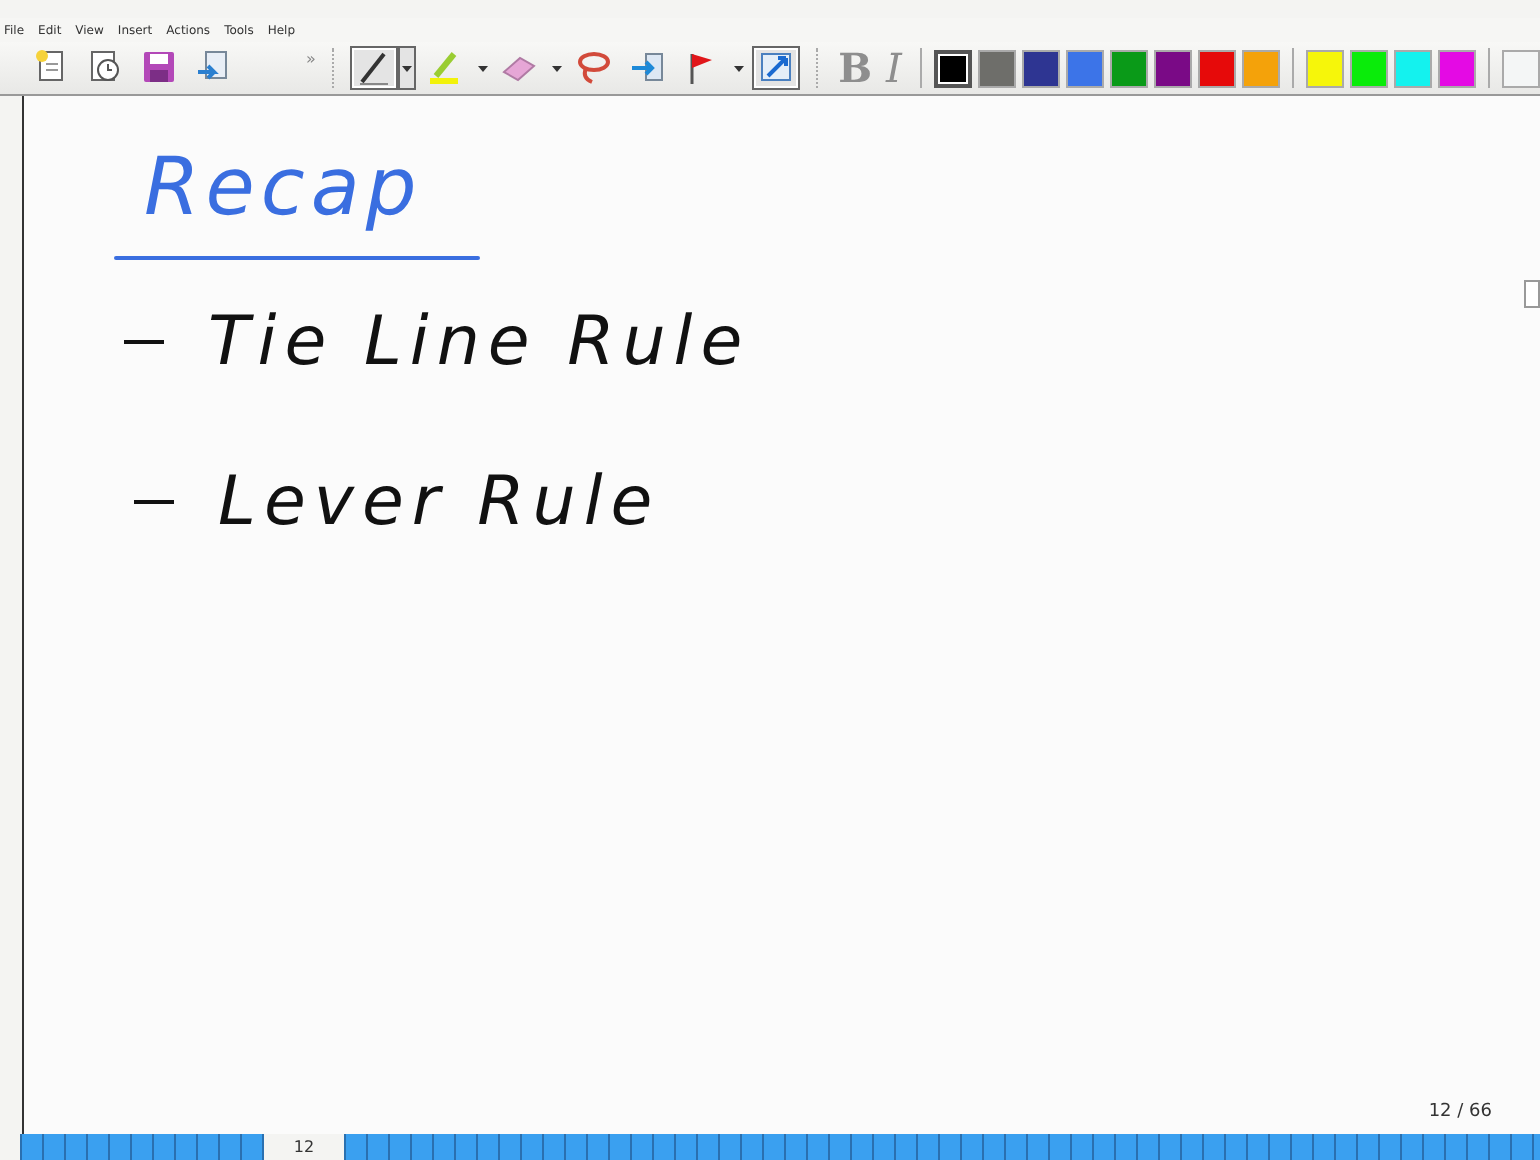 This screenshot has height=1160, width=1540. I want to click on pen-tool, so click(374, 68).